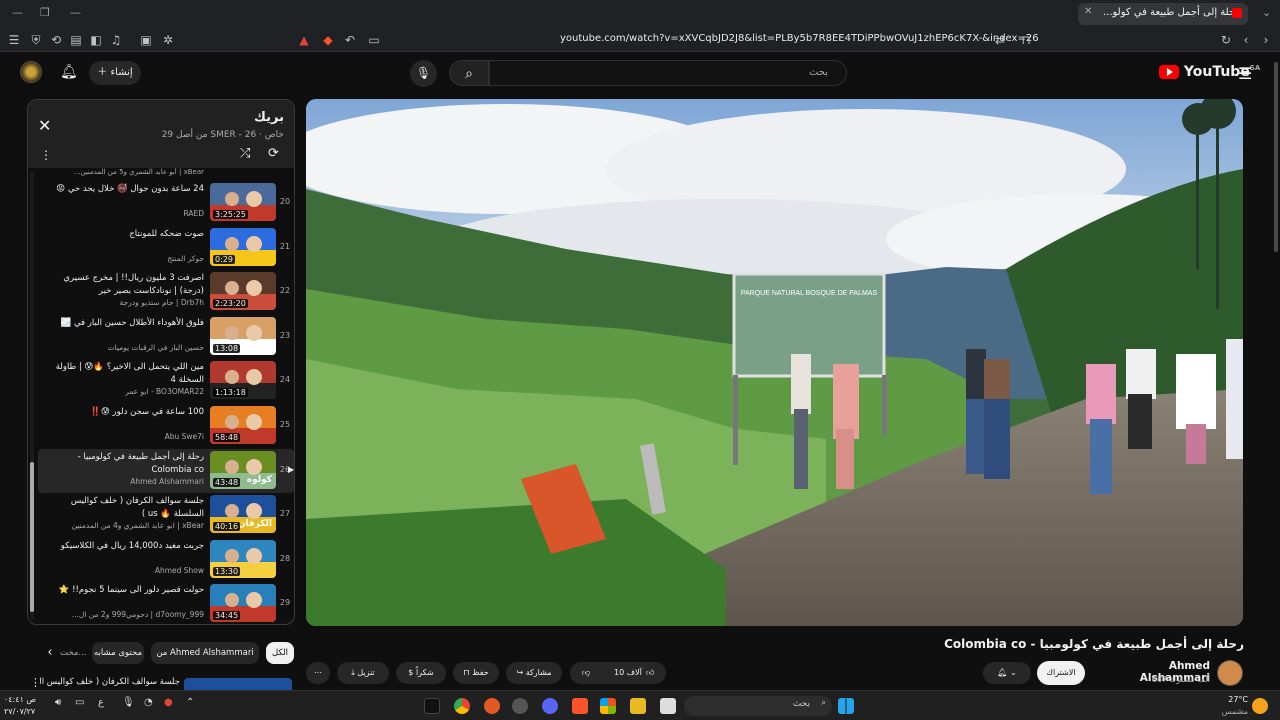  I want to click on tray-app-icon: ◔, so click(148, 702).